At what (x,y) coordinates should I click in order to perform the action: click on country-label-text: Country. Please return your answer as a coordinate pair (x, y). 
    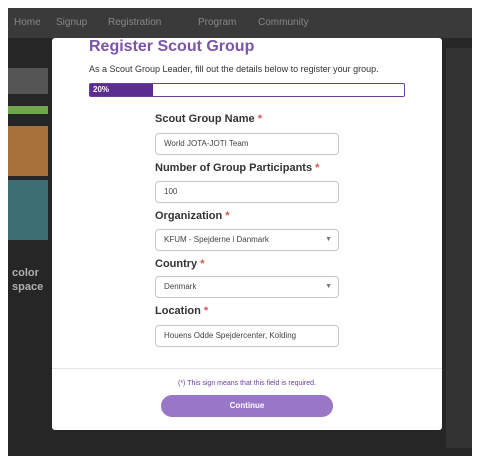
    Looking at the image, I should click on (176, 264).